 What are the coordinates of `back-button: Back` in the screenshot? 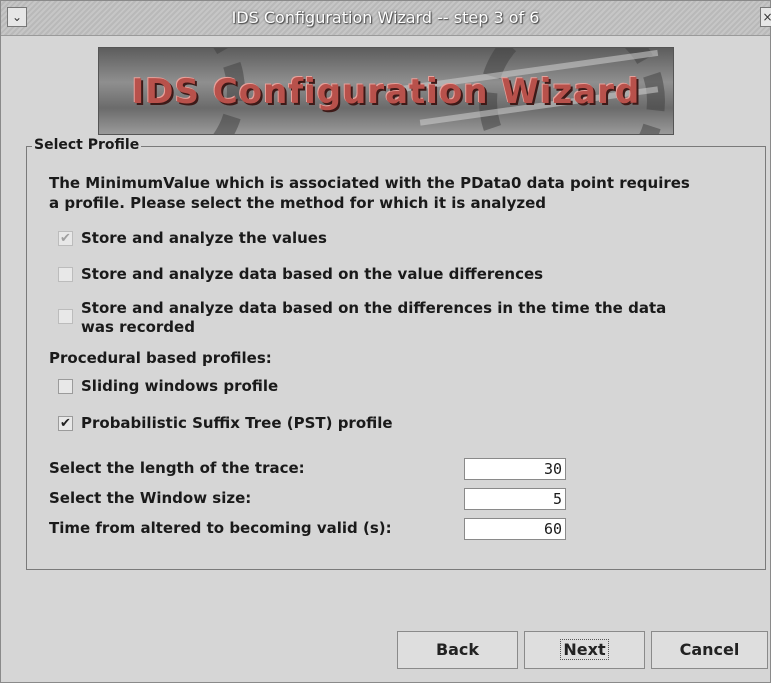 It's located at (457, 650).